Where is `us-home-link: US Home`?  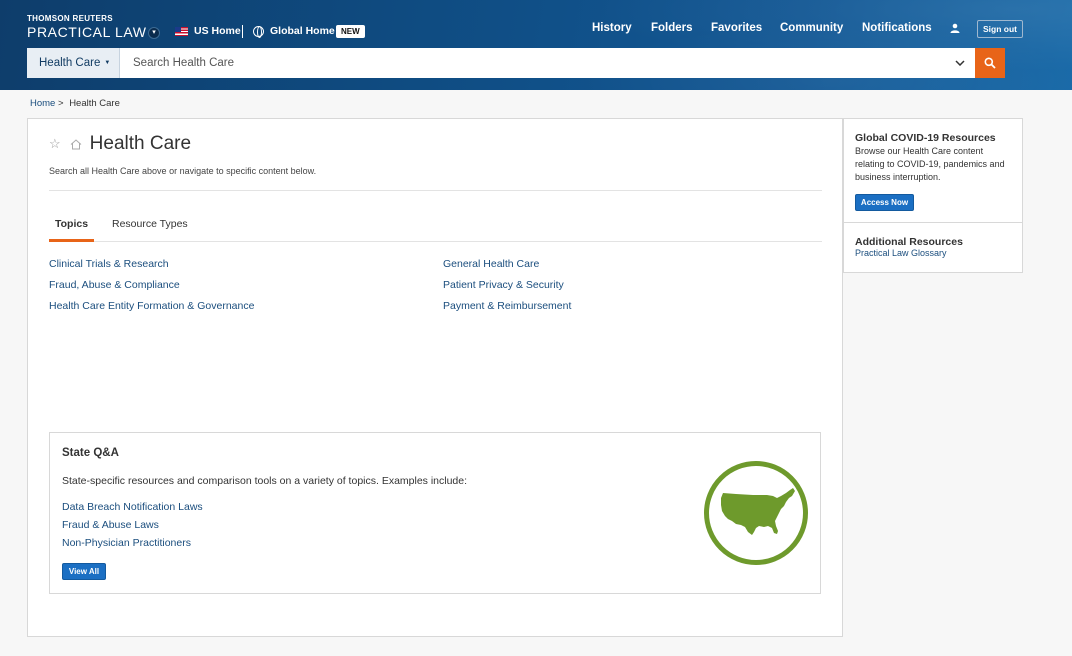
us-home-link: US Home is located at coordinates (208, 31).